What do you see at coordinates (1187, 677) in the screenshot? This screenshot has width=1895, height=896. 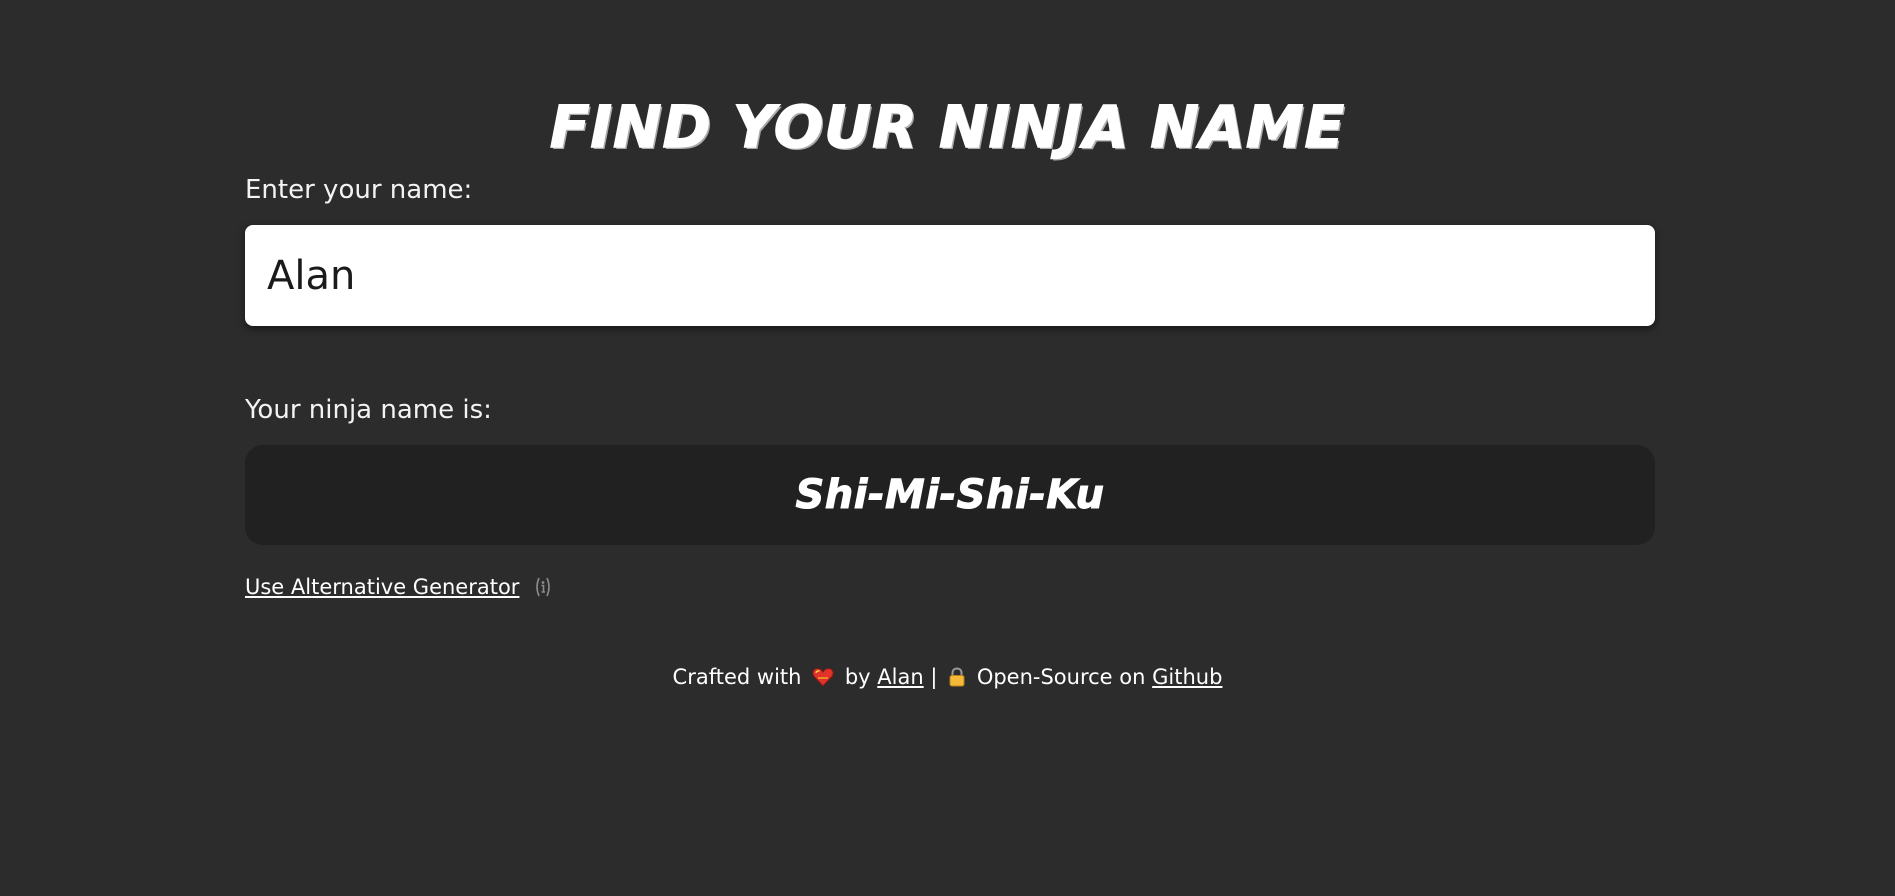 I see `github-link: Github` at bounding box center [1187, 677].